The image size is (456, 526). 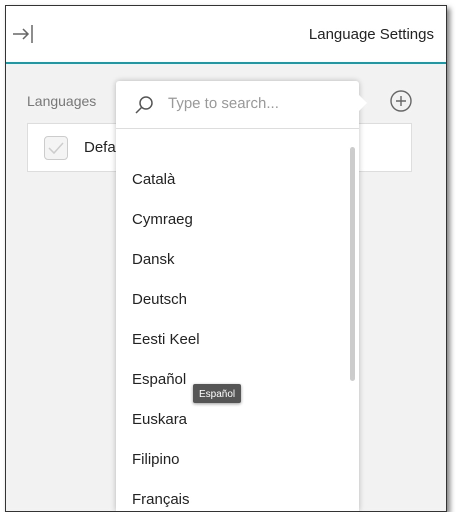 What do you see at coordinates (217, 393) in the screenshot?
I see `tooltip: Español` at bounding box center [217, 393].